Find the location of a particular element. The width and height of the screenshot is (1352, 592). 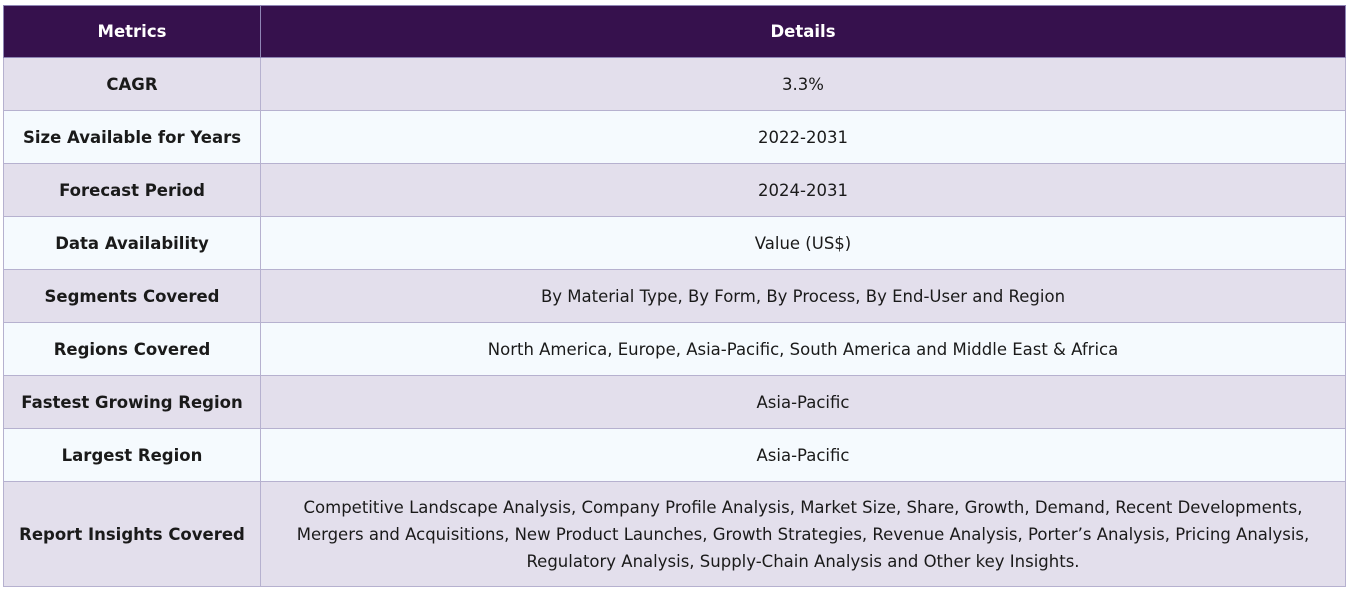

header-metrics: Metrics is located at coordinates (132, 31).